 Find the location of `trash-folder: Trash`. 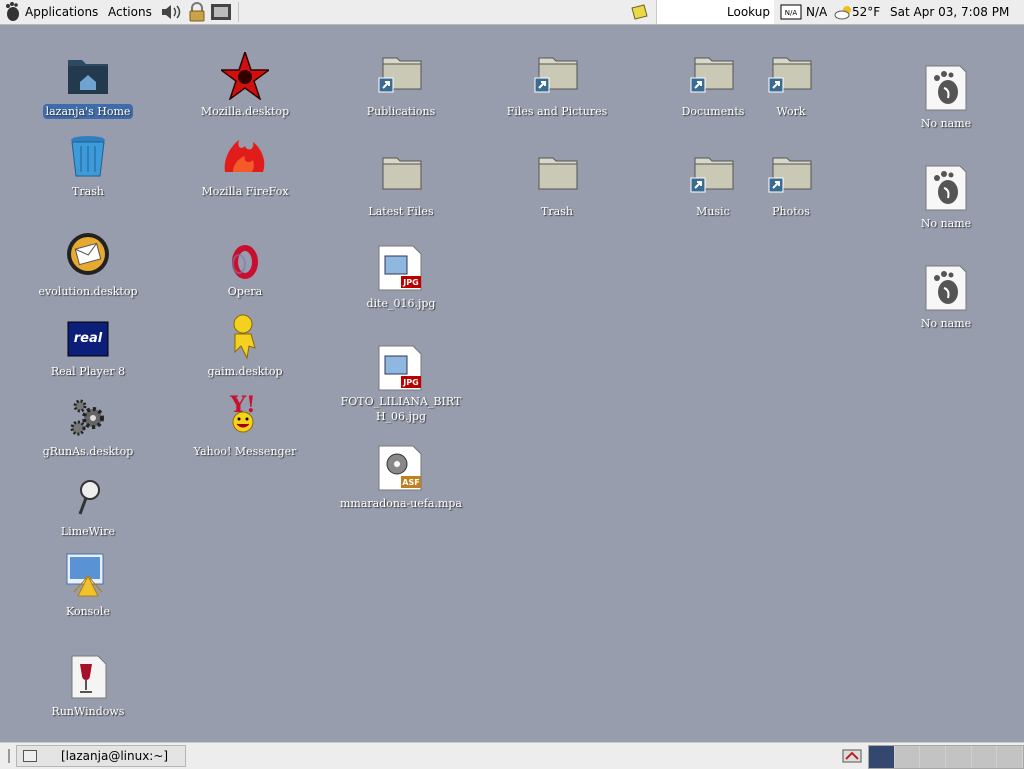

trash-folder: Trash is located at coordinates (557, 185).